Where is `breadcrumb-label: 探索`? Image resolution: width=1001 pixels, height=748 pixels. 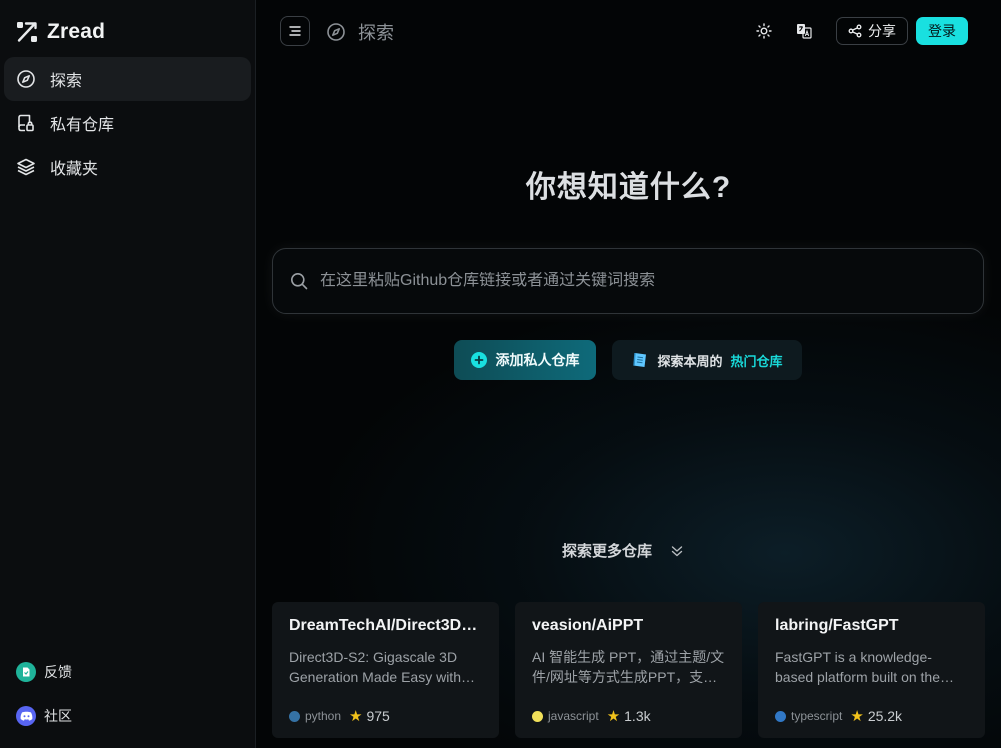
breadcrumb-label: 探索 is located at coordinates (376, 33).